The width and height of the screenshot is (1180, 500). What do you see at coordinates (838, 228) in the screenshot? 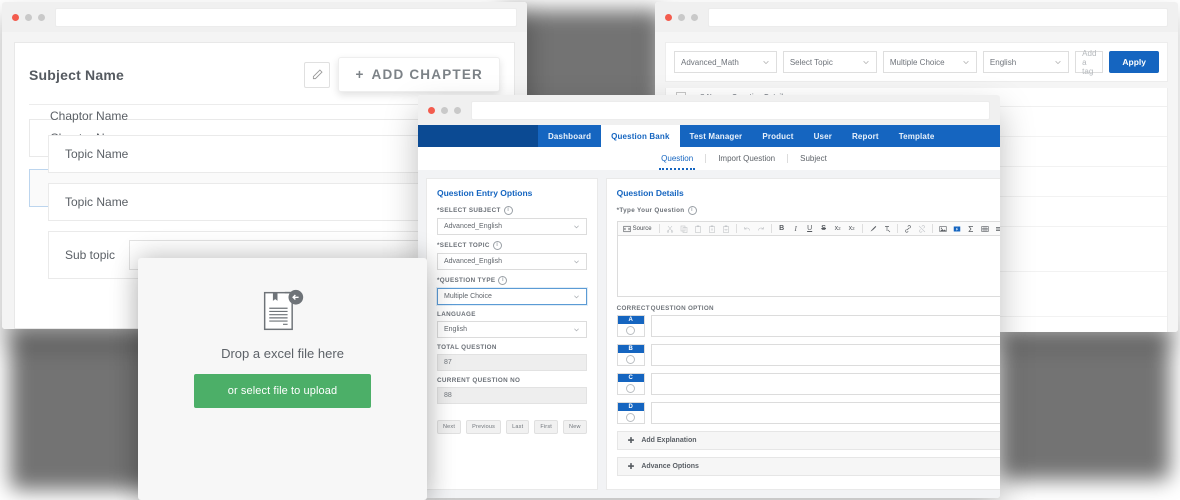
I see `subscript-button: x2` at bounding box center [838, 228].